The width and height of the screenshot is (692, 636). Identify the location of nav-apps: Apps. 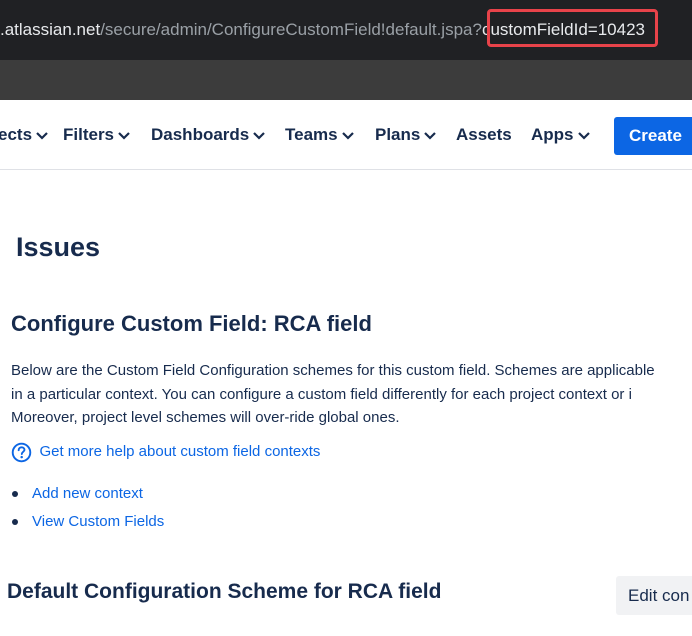
(560, 135).